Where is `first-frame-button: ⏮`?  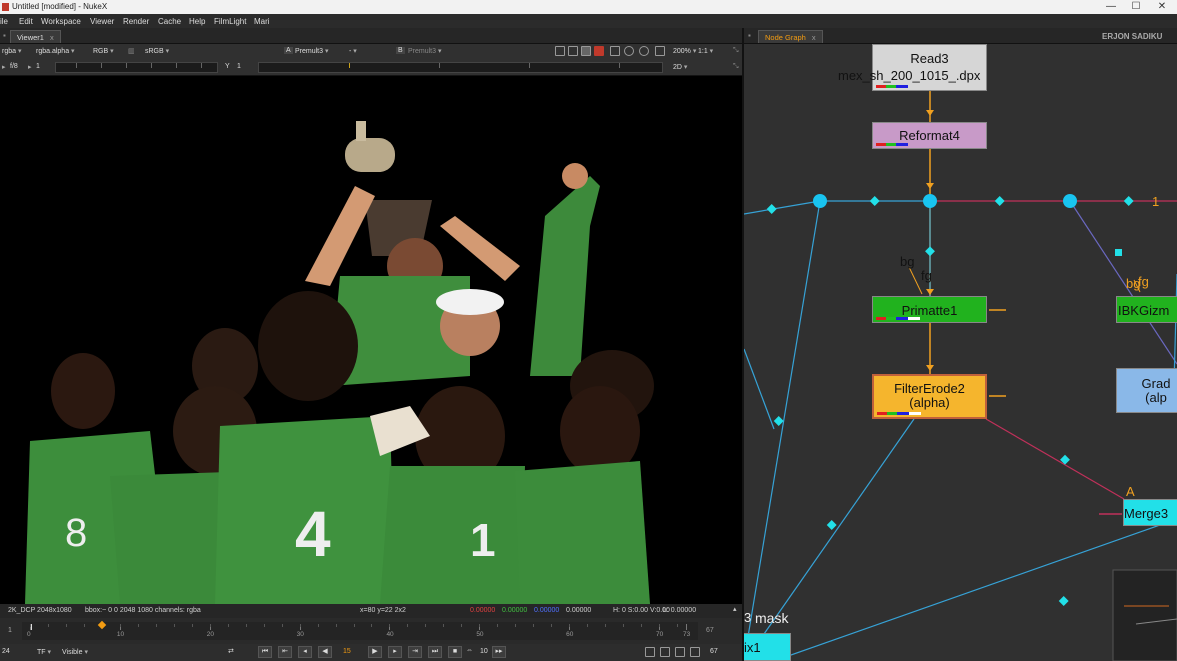 first-frame-button: ⏮ is located at coordinates (265, 652).